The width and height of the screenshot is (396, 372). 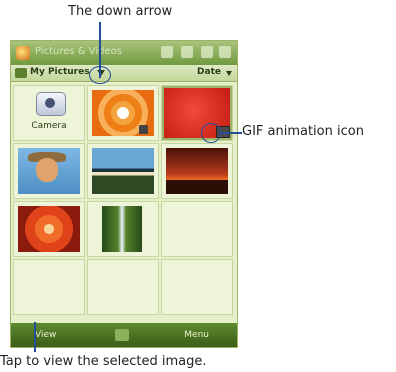 I want to click on down-arrow-callout: The down arrow, so click(x=120, y=11).